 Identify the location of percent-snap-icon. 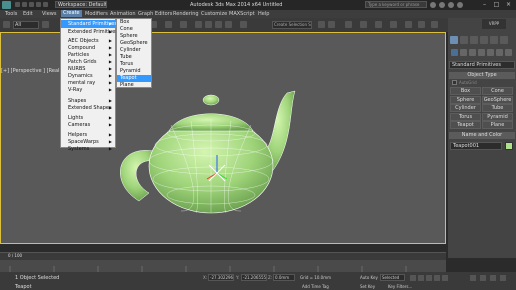
(218, 24).